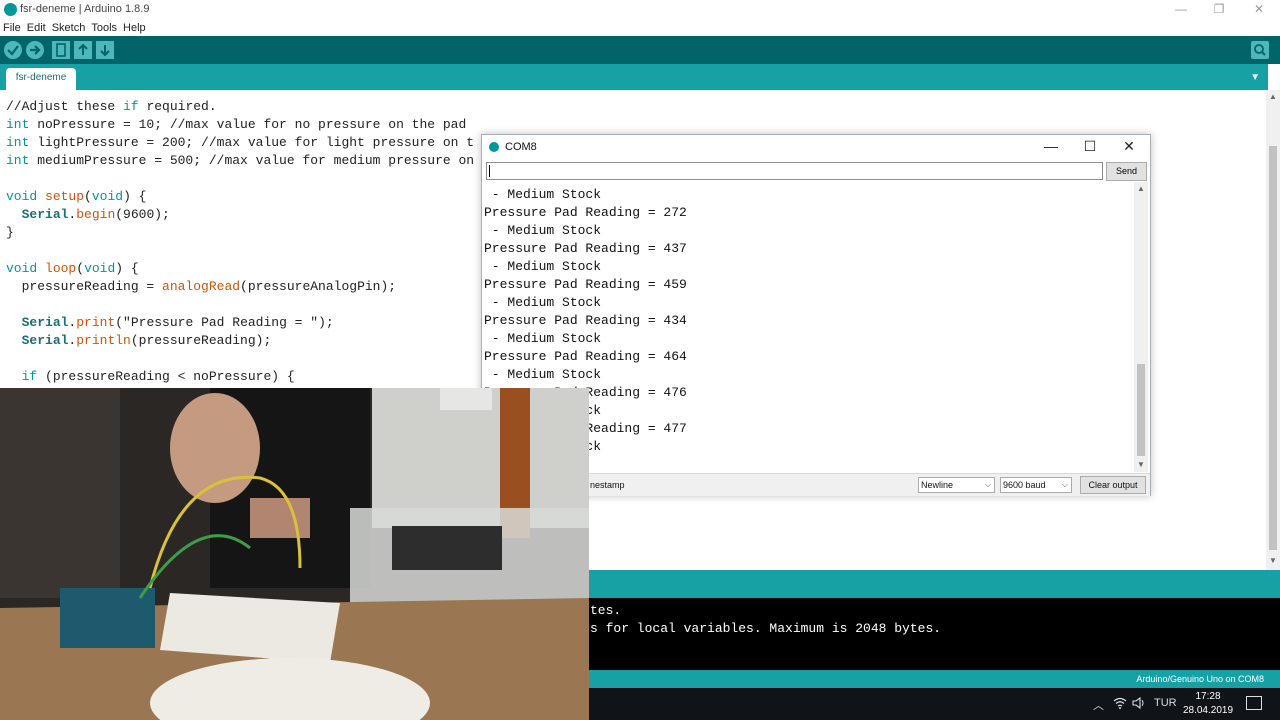 The image size is (1280, 720). Describe the element at coordinates (521, 147) in the screenshot. I see `serial-monitor-title: COM8` at that location.